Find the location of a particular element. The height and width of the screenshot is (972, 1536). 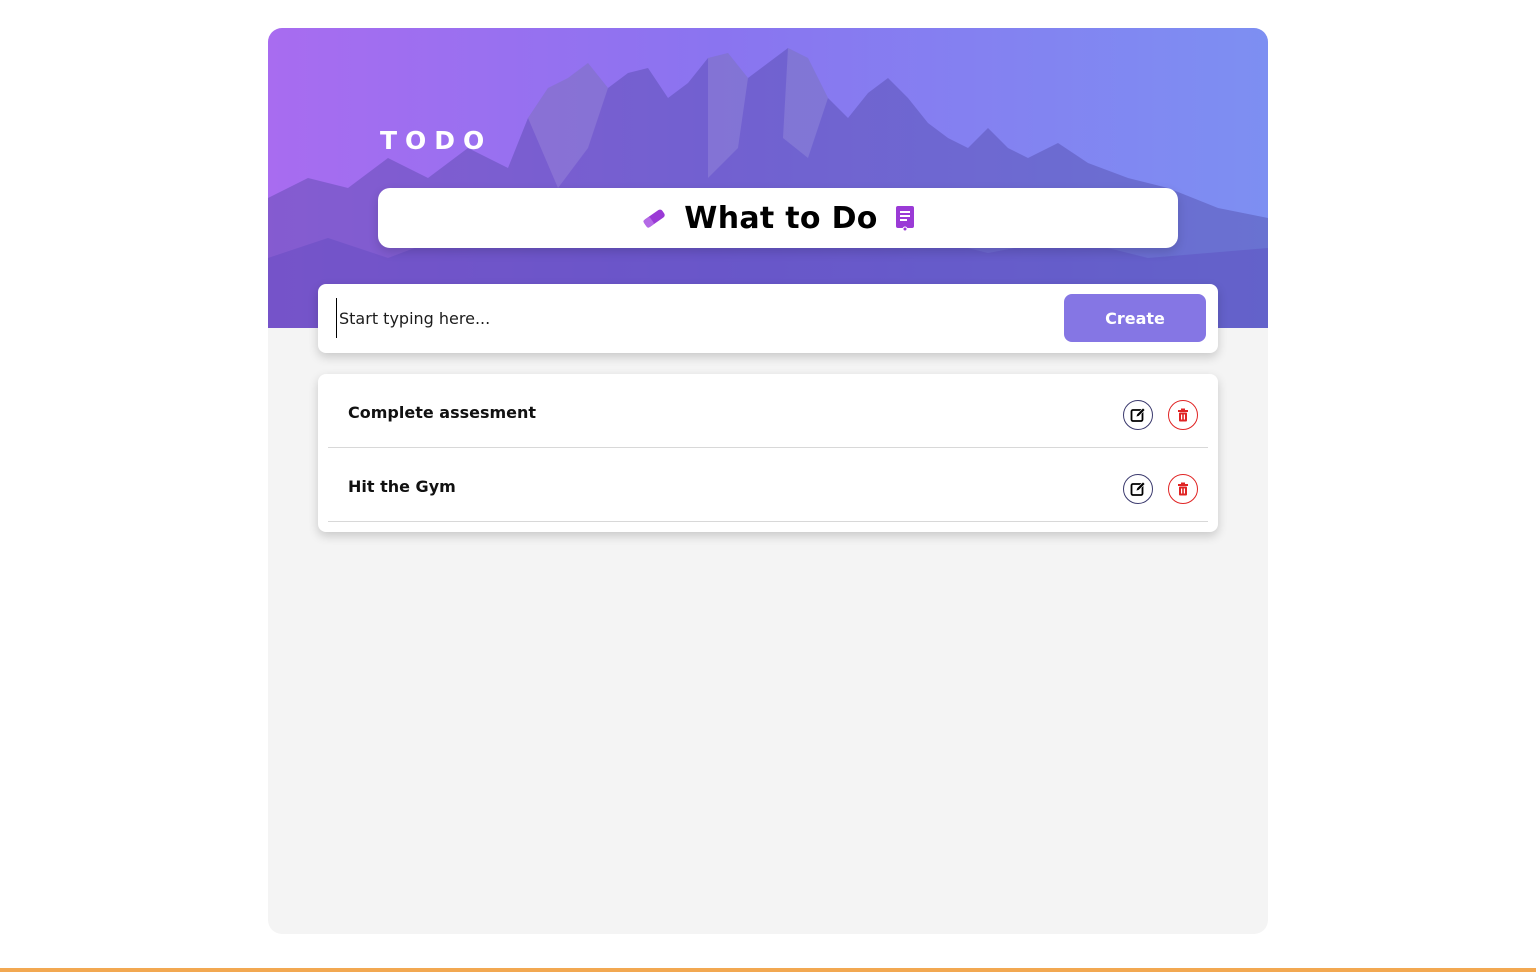

notepad-icon is located at coordinates (905, 218).